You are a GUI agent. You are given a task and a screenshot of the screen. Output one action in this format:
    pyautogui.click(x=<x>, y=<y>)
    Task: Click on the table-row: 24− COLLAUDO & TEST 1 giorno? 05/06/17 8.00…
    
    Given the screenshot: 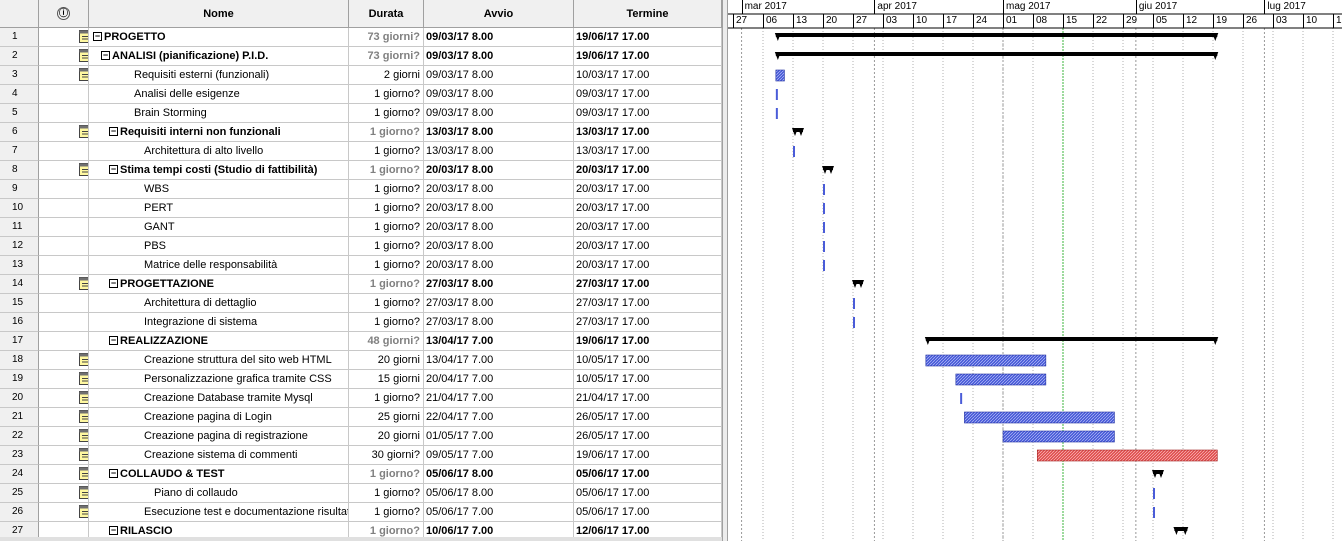 What is the action you would take?
    pyautogui.click(x=361, y=474)
    